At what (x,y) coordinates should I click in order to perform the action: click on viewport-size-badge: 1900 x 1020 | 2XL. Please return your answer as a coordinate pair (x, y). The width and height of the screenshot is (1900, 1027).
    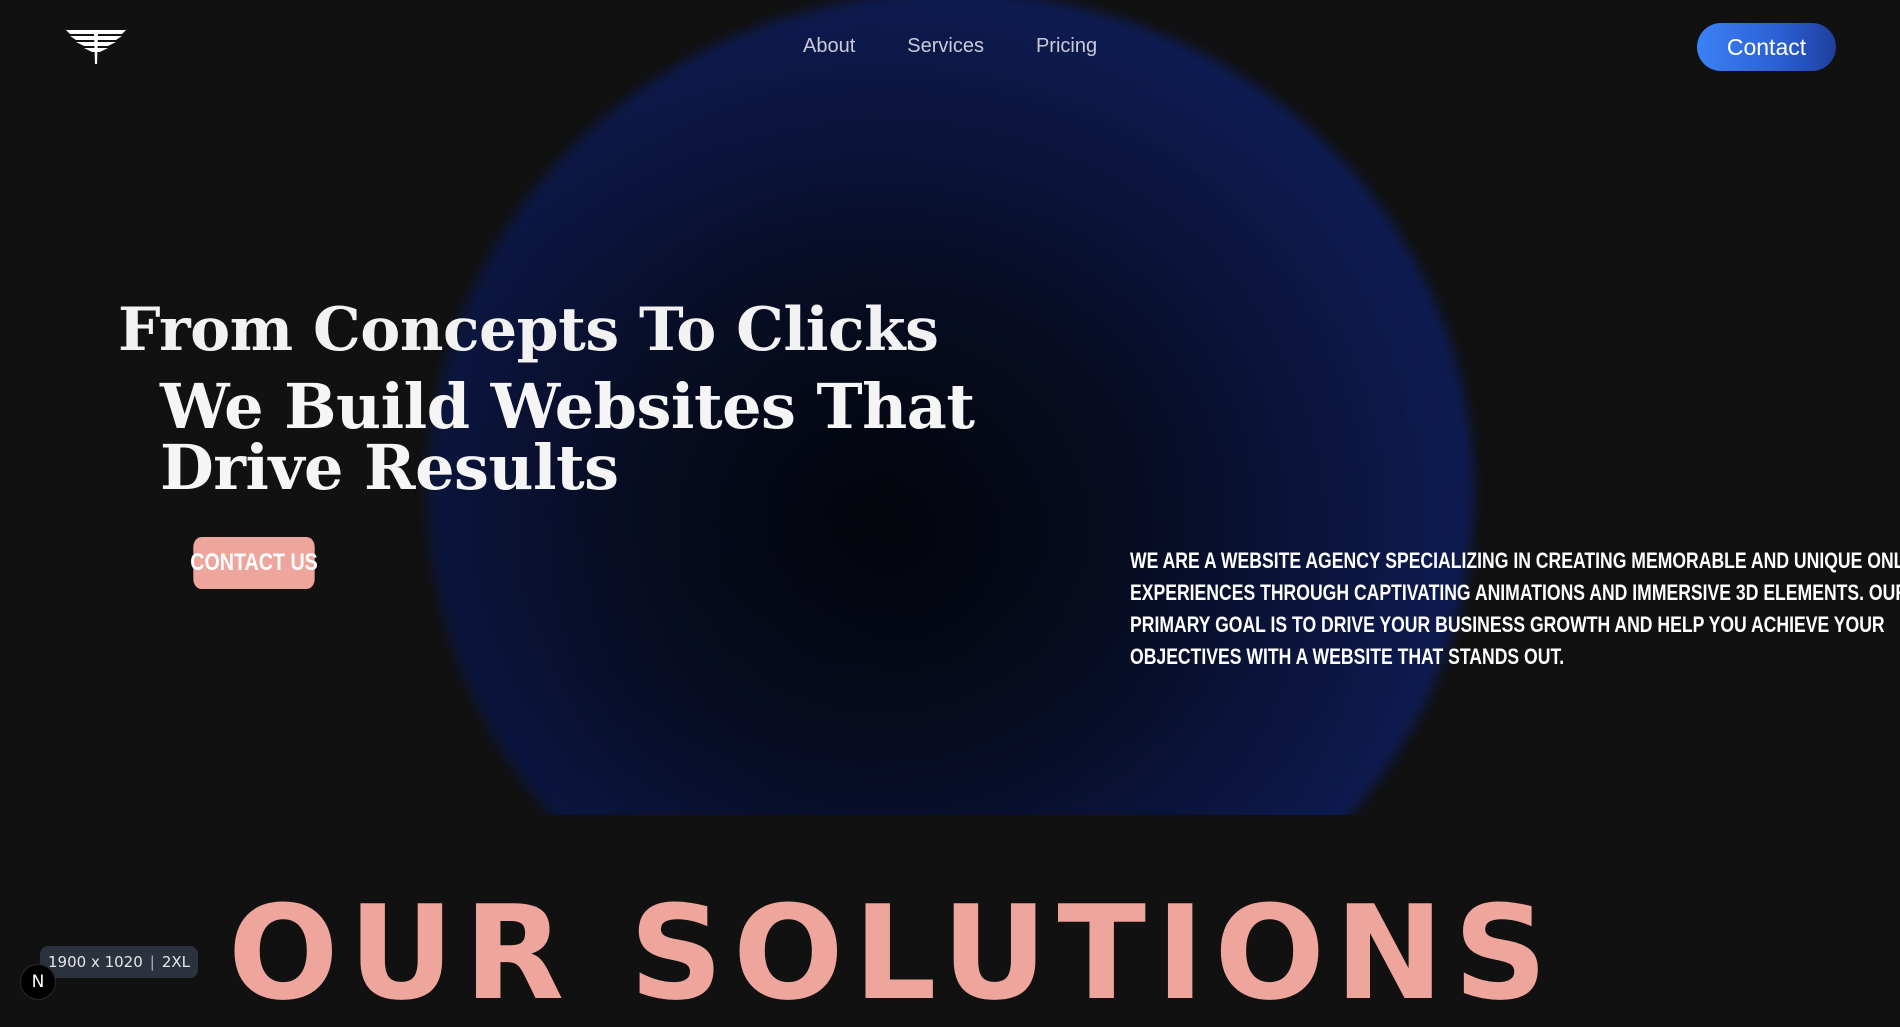
    Looking at the image, I should click on (119, 962).